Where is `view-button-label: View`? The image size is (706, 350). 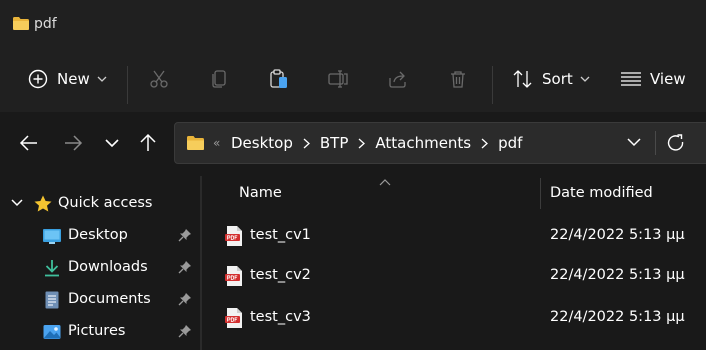
view-button-label: View is located at coordinates (668, 79).